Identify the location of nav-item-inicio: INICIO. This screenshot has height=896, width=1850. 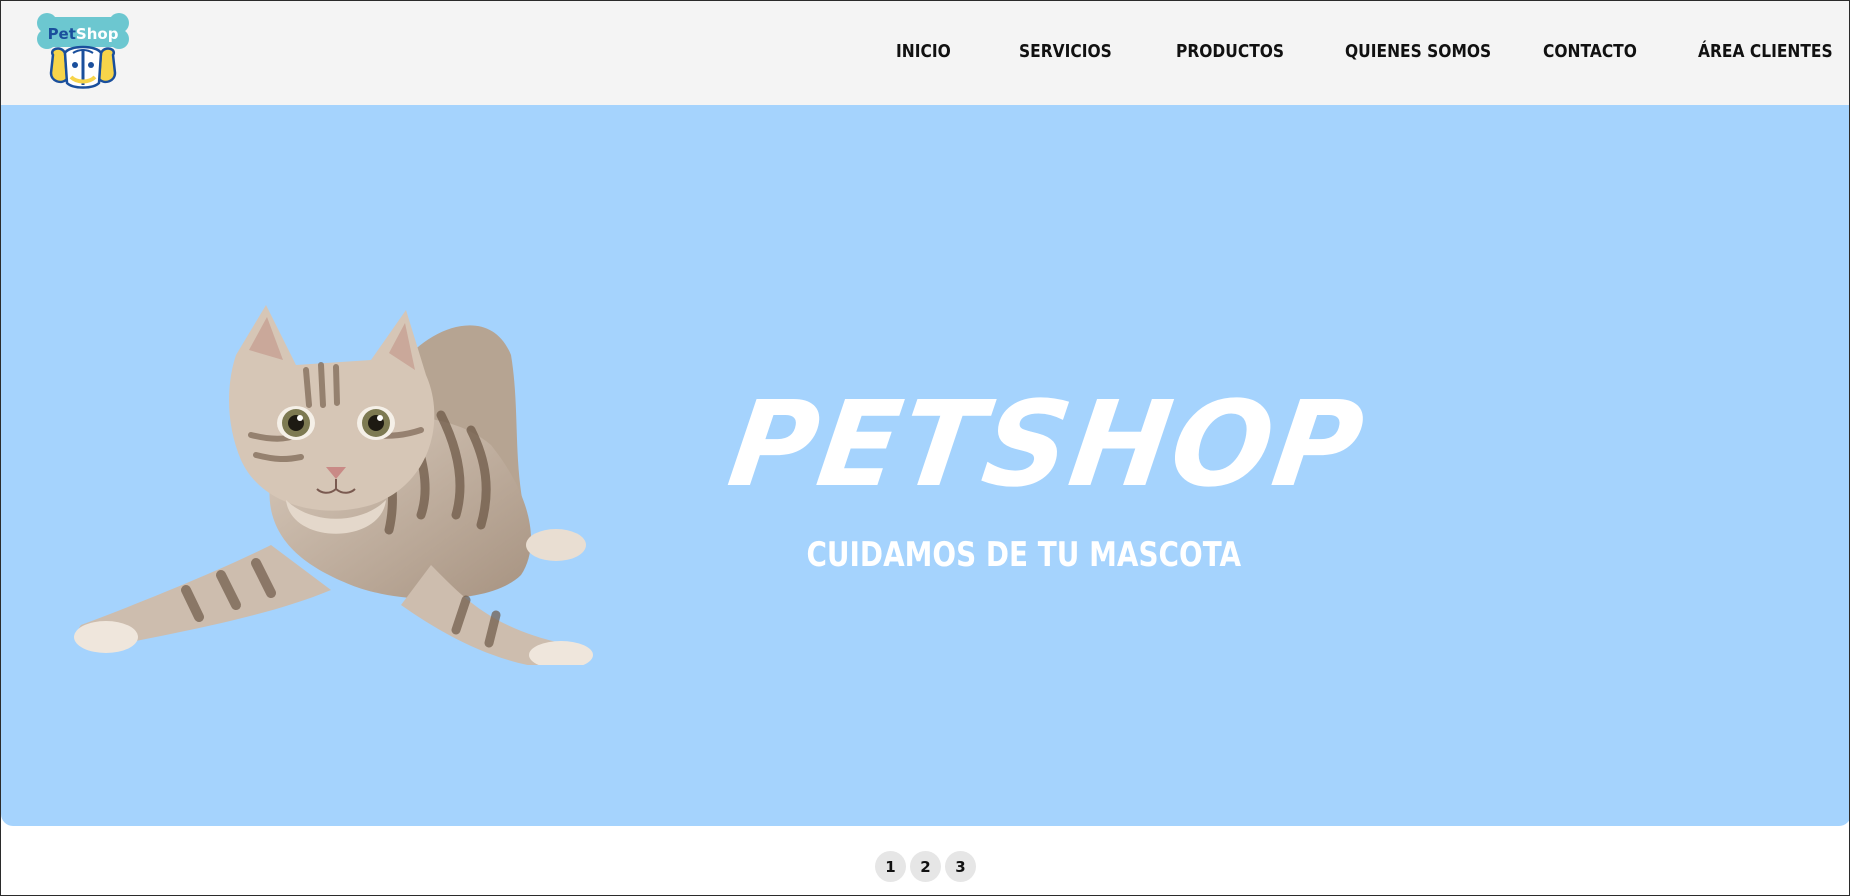
(923, 51).